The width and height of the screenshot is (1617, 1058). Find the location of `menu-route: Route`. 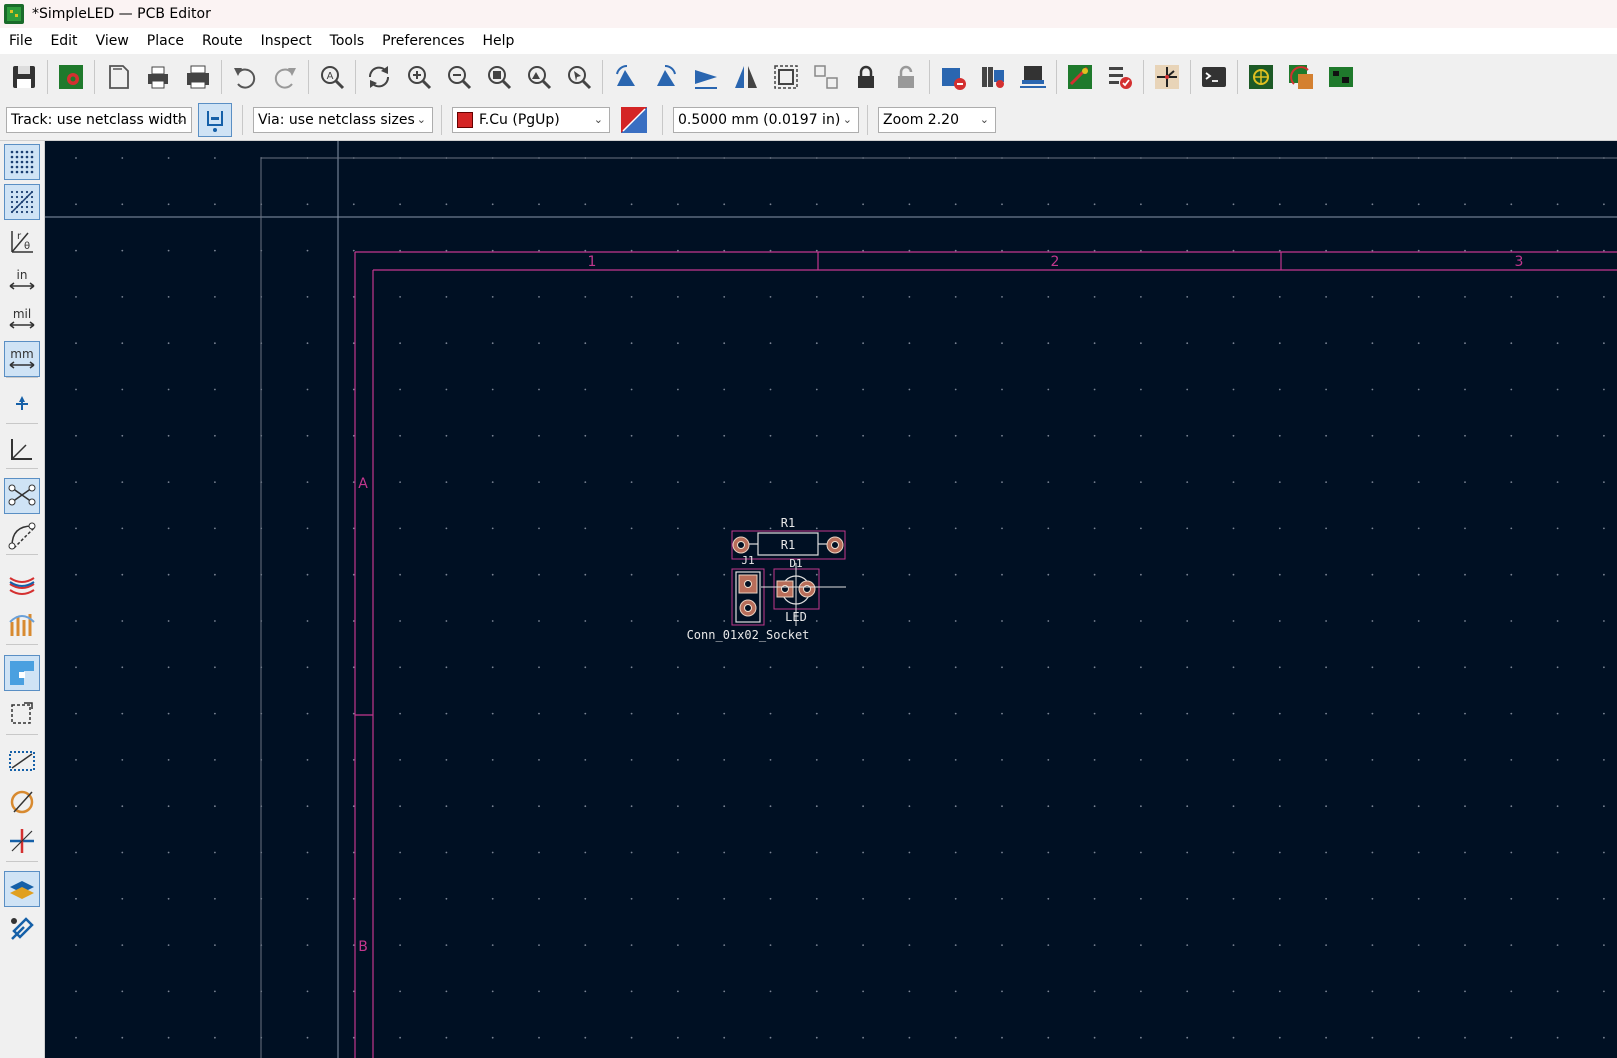

menu-route: Route is located at coordinates (222, 41).